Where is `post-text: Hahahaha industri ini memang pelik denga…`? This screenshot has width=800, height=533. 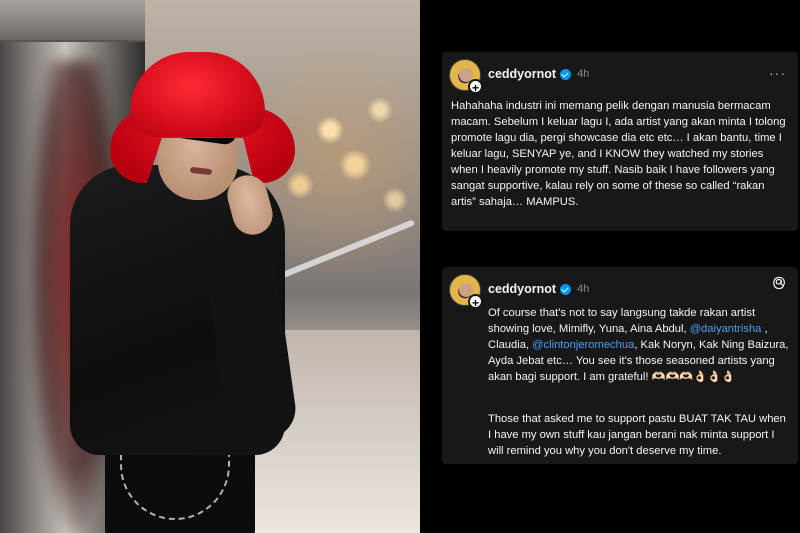
post-text: Hahahaha industri ini memang pelik denga… is located at coordinates (618, 154).